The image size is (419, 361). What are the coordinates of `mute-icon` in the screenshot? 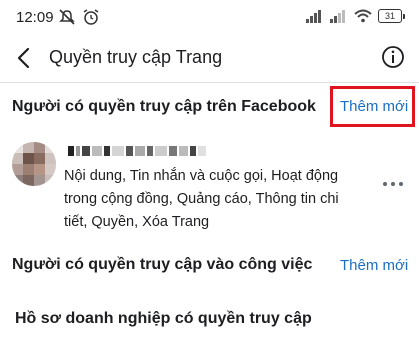 It's located at (67, 17).